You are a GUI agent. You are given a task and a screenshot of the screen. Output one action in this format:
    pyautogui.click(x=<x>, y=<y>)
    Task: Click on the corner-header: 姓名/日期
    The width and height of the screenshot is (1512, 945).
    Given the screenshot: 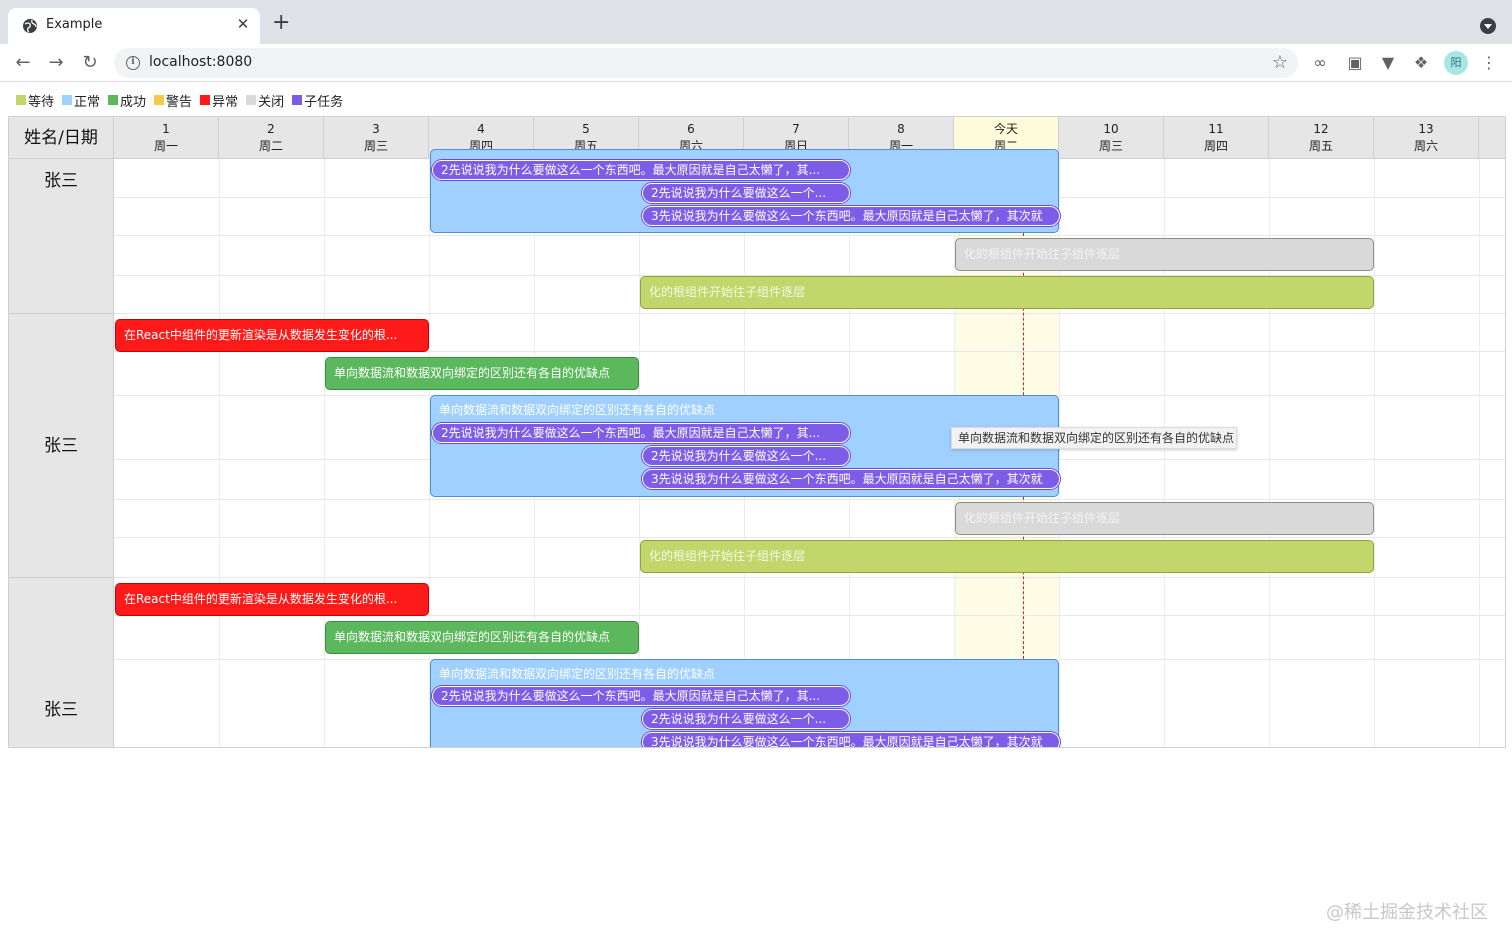 What is the action you would take?
    pyautogui.click(x=61, y=138)
    